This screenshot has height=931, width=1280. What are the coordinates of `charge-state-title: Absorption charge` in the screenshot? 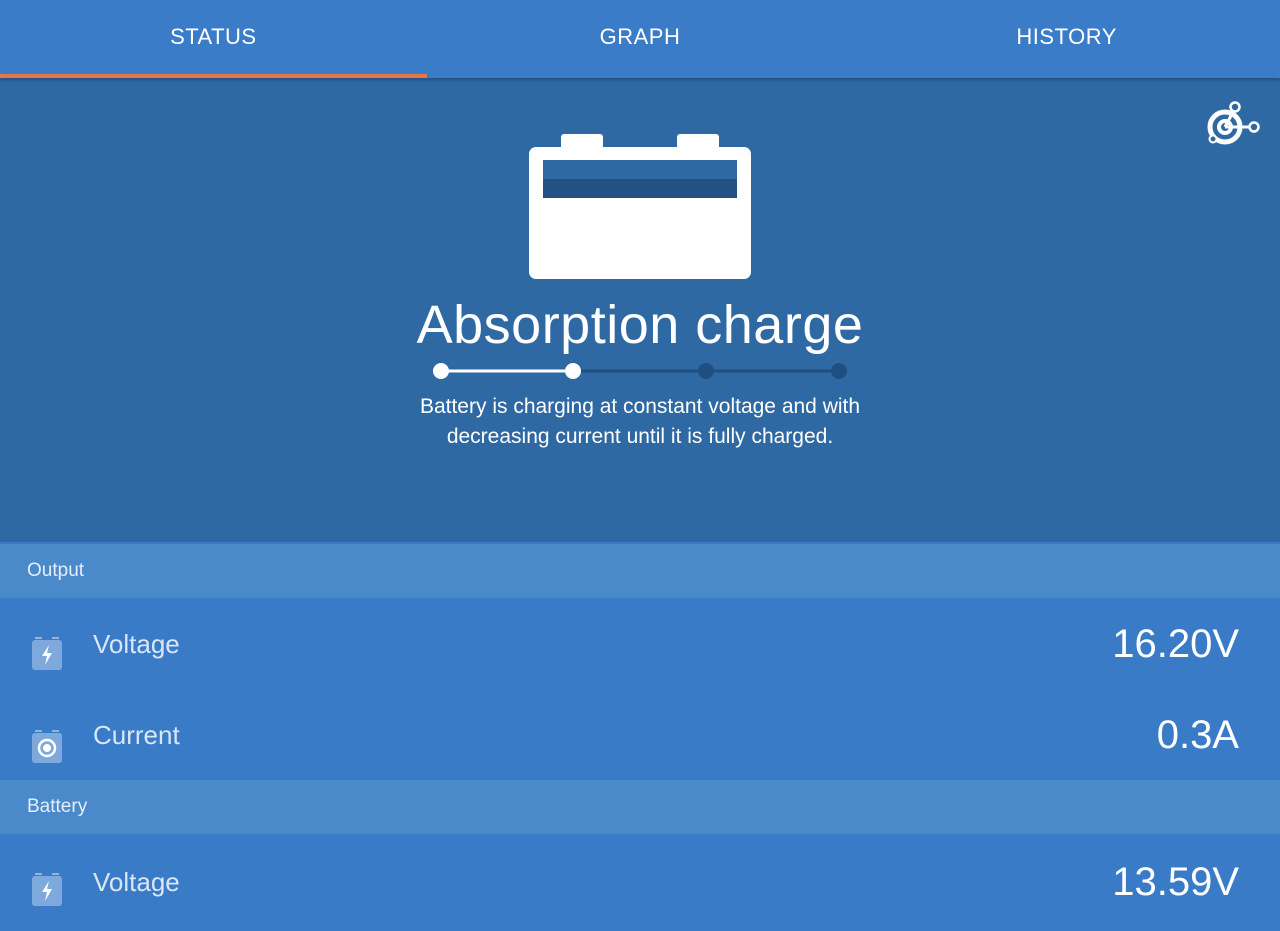 It's located at (640, 325).